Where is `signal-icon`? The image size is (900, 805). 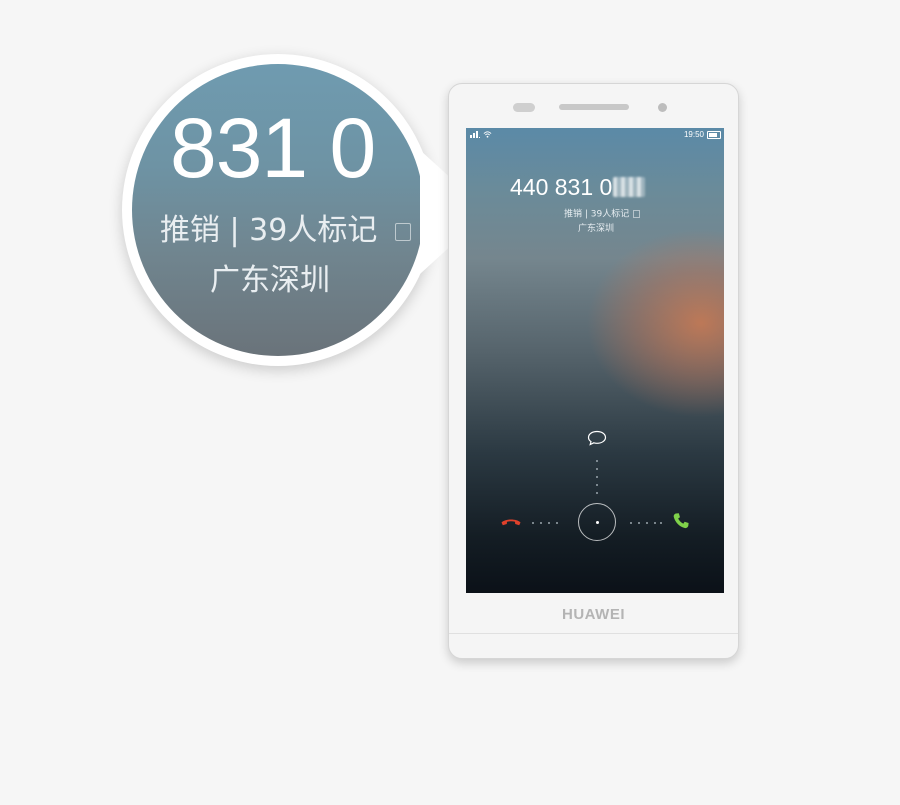 signal-icon is located at coordinates (475, 134).